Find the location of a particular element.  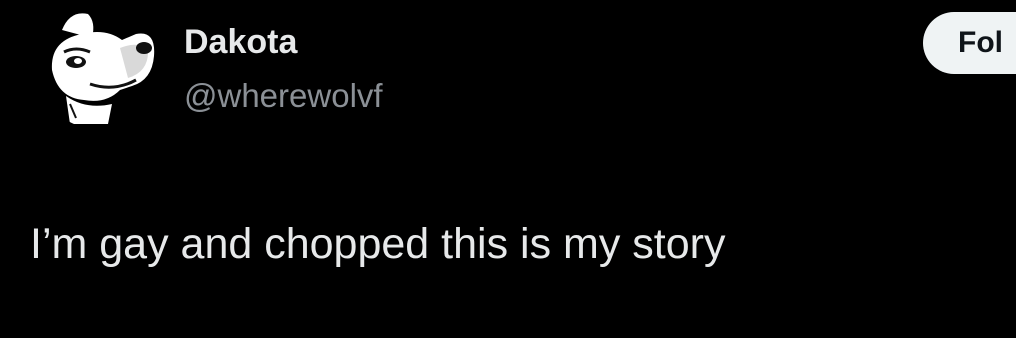

author-handle: @wherewolvf is located at coordinates (283, 96).